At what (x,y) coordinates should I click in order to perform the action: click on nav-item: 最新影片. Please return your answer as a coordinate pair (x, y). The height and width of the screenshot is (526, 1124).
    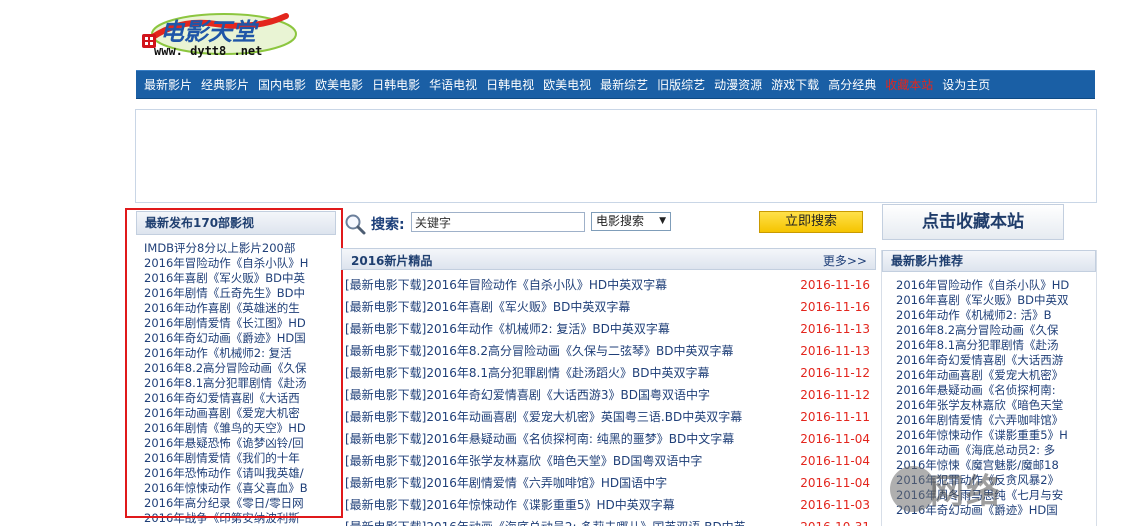
    Looking at the image, I should click on (168, 84).